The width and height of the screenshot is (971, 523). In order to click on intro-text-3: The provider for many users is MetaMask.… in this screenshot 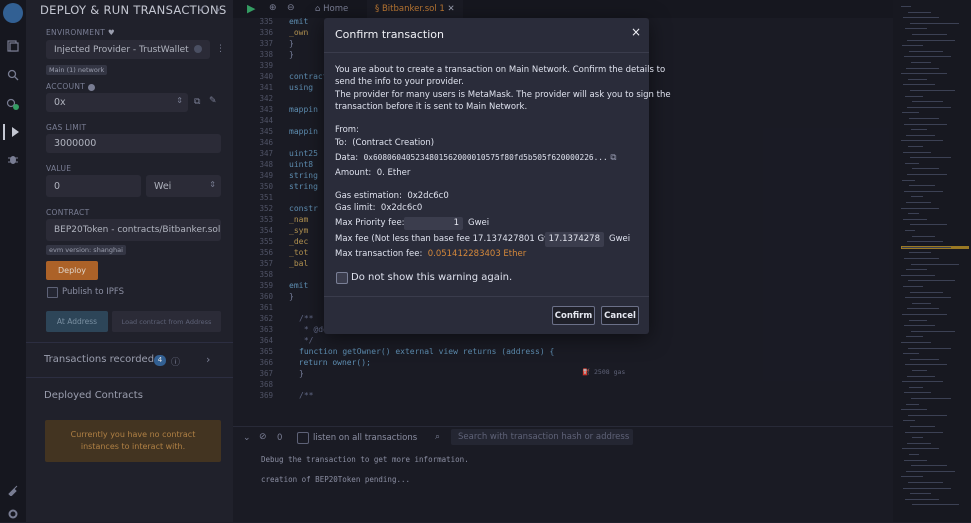, I will do `click(503, 95)`.